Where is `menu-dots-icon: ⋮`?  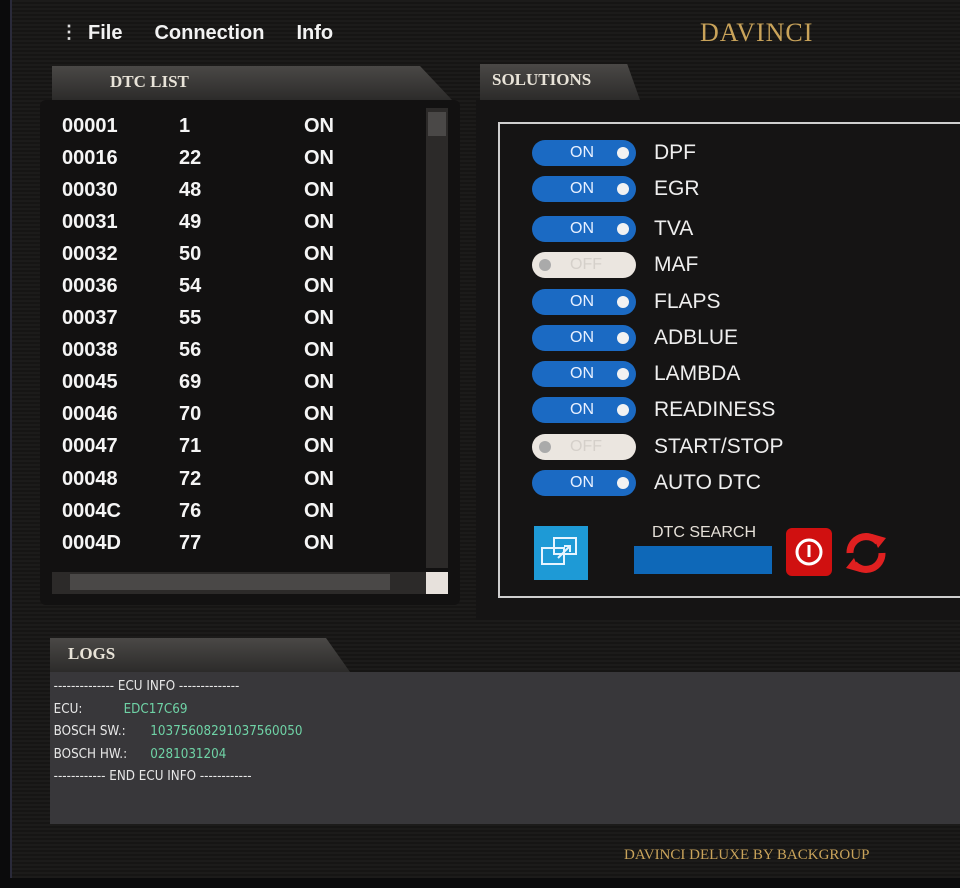
menu-dots-icon: ⋮ is located at coordinates (69, 33).